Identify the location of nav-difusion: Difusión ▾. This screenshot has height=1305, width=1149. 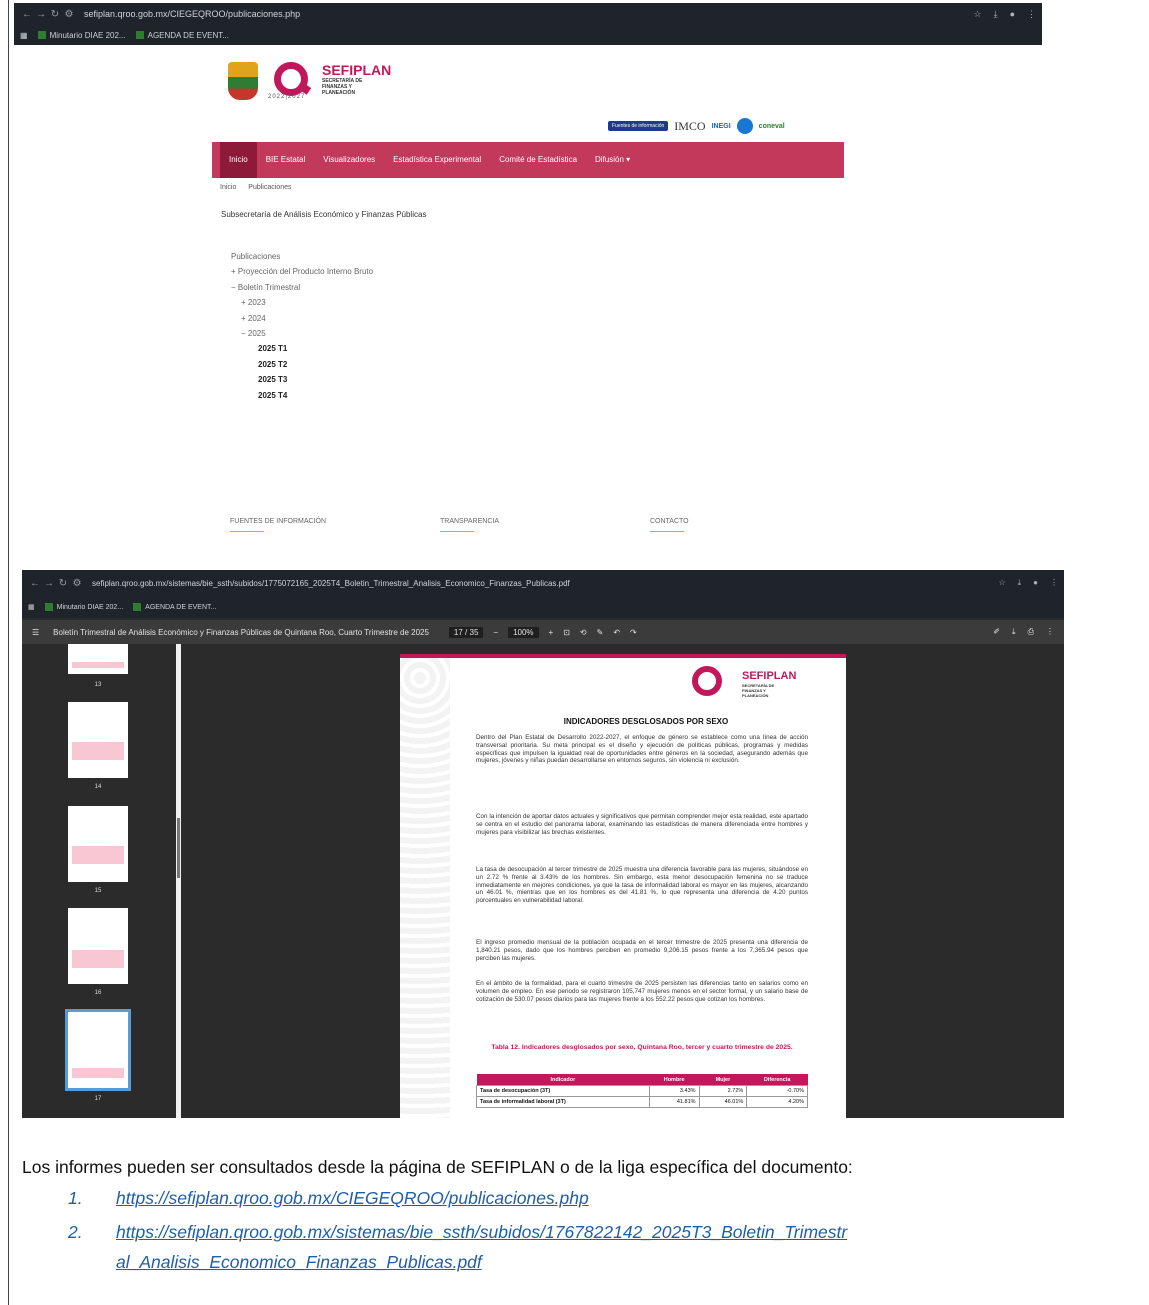
(612, 160).